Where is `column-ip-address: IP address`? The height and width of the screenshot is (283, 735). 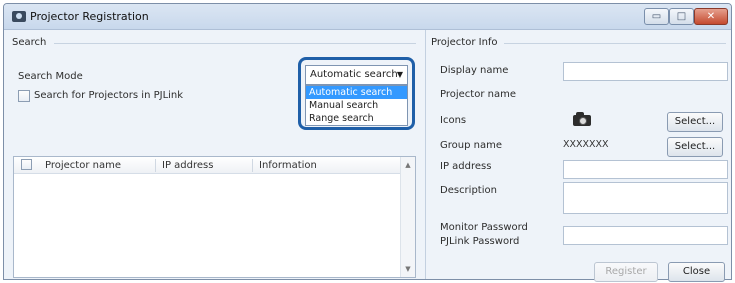 column-ip-address: IP address is located at coordinates (187, 165).